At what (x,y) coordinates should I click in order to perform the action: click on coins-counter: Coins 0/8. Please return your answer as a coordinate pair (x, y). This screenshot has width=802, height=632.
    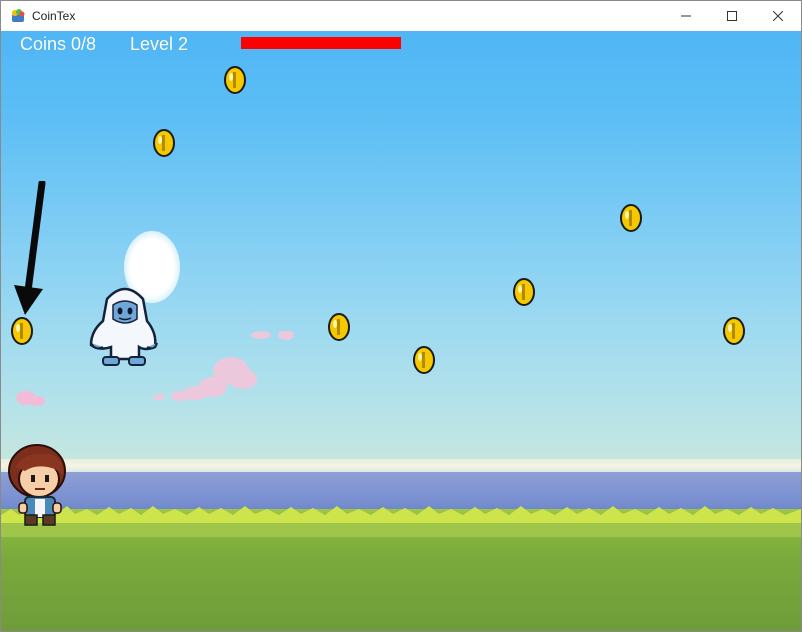
    Looking at the image, I should click on (58, 44).